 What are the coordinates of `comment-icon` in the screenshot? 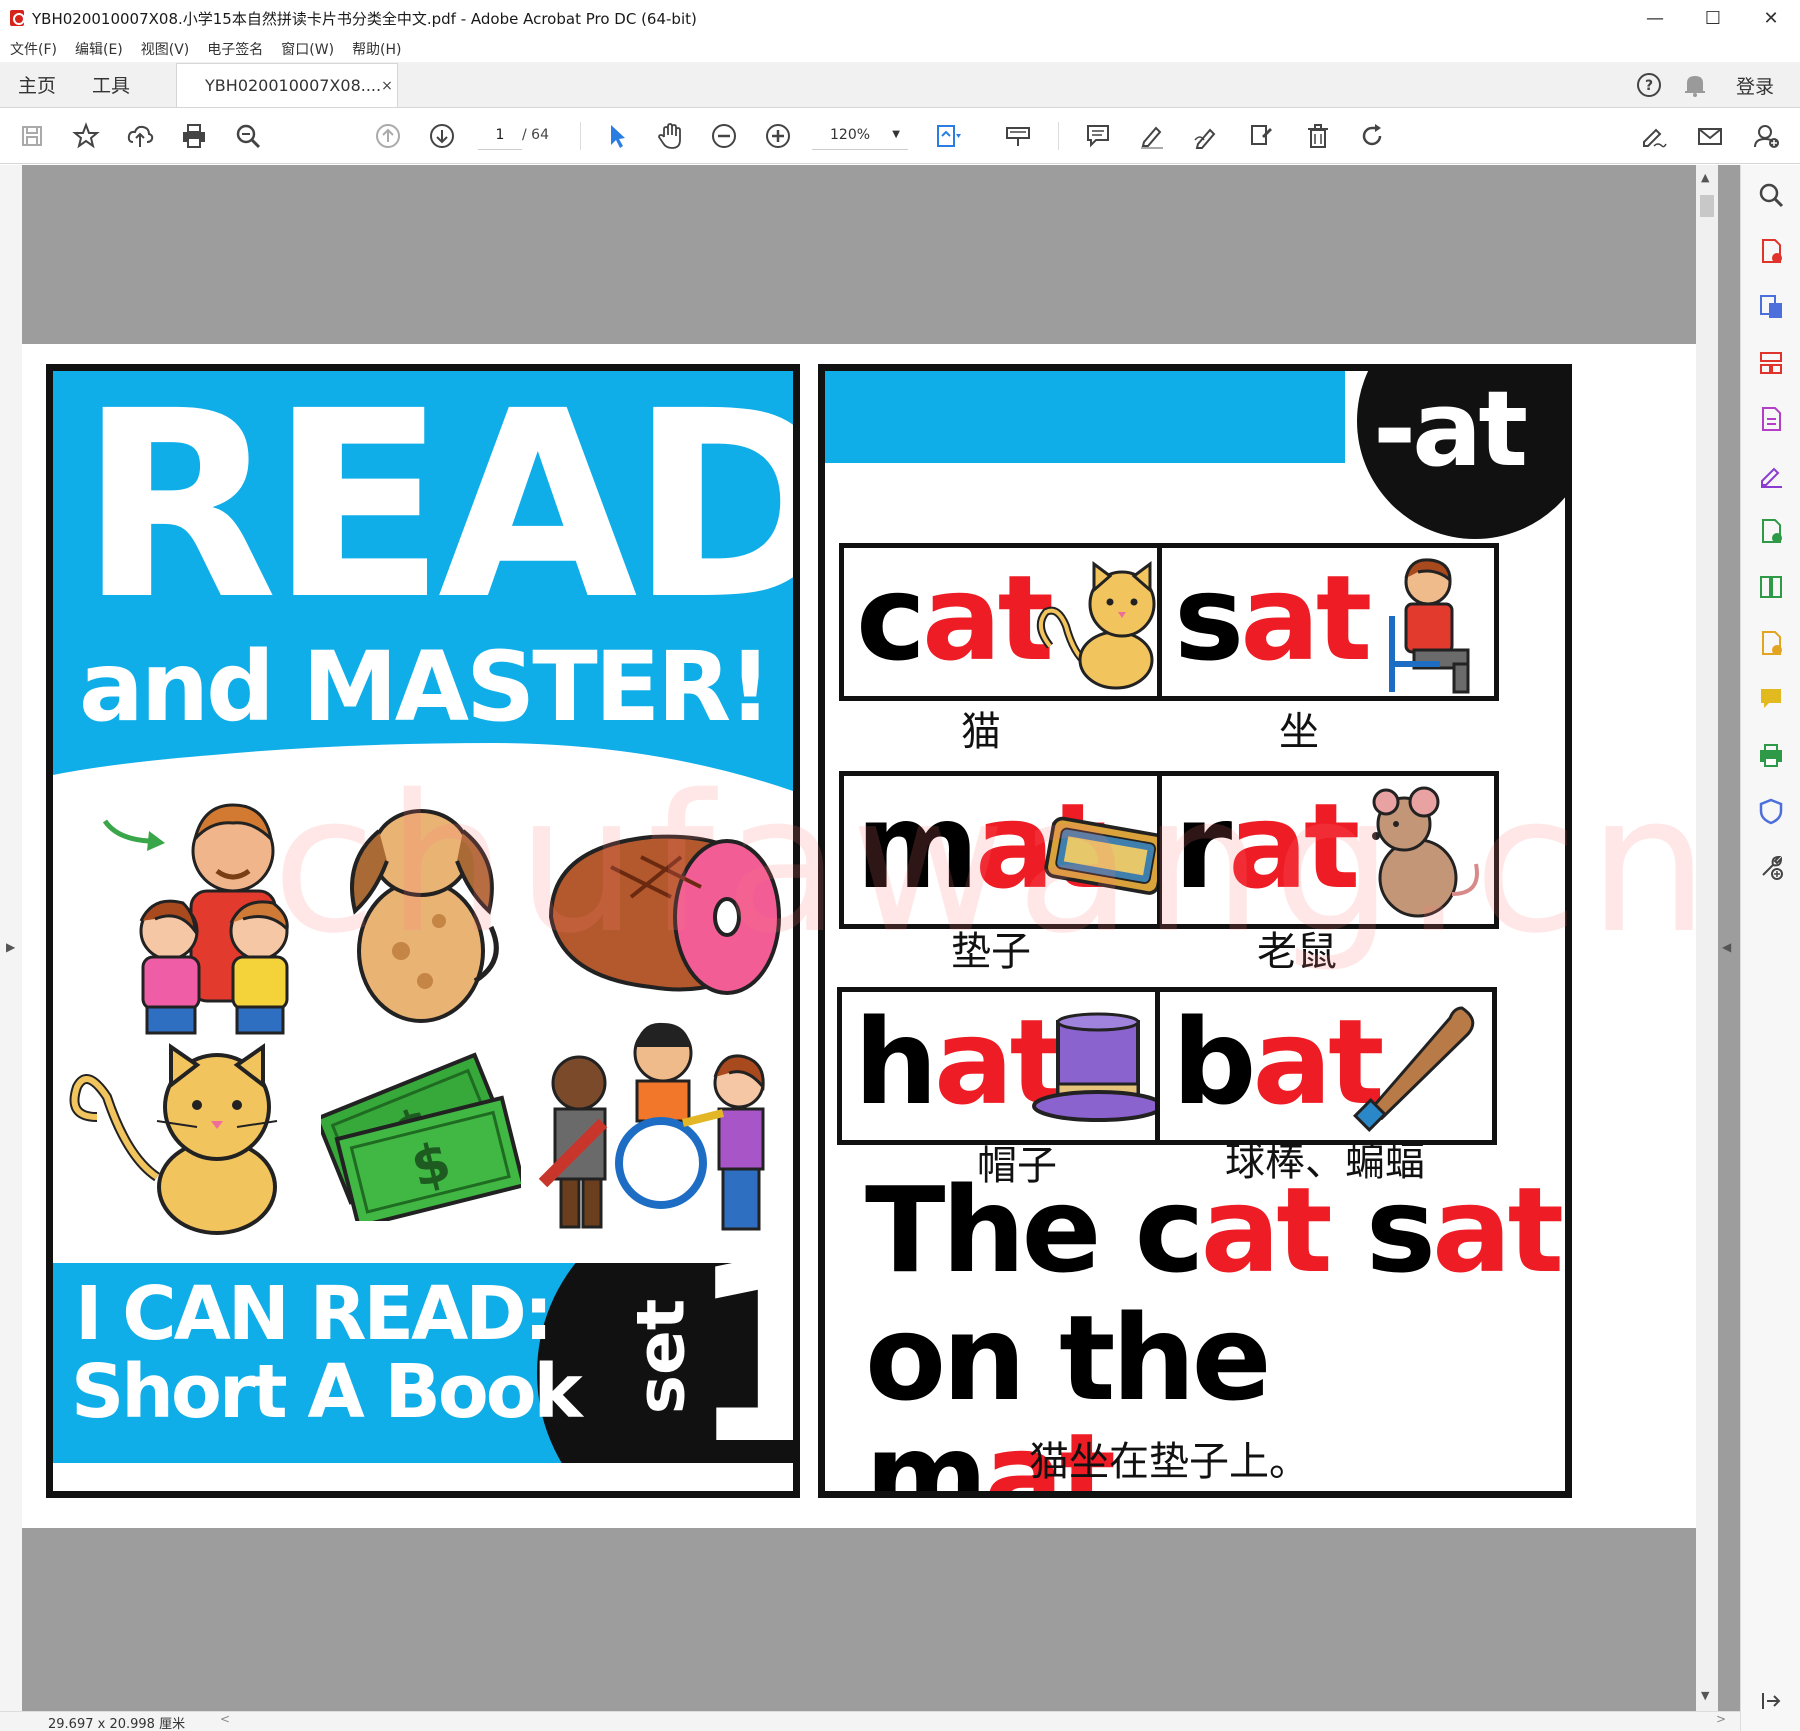 It's located at (1098, 136).